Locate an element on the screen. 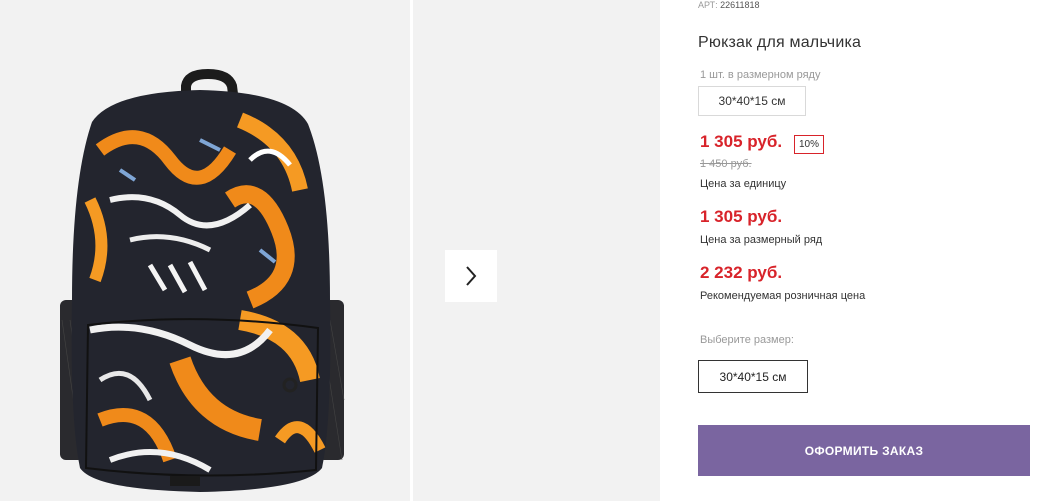 This screenshot has width=1045, height=501. place-order-button: ОФОРМИТЬ ЗАКАЗ is located at coordinates (864, 450).